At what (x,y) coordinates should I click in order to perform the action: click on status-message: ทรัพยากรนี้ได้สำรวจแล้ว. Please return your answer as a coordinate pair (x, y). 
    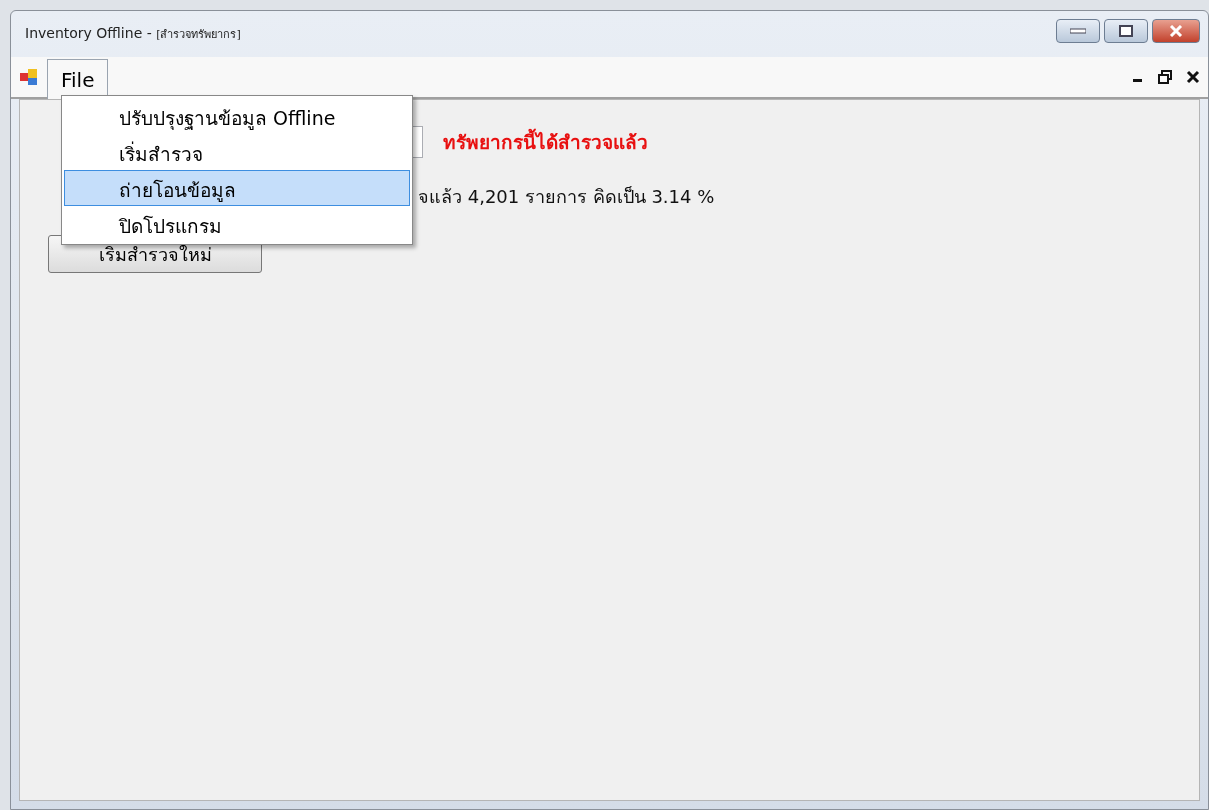
    Looking at the image, I should click on (545, 142).